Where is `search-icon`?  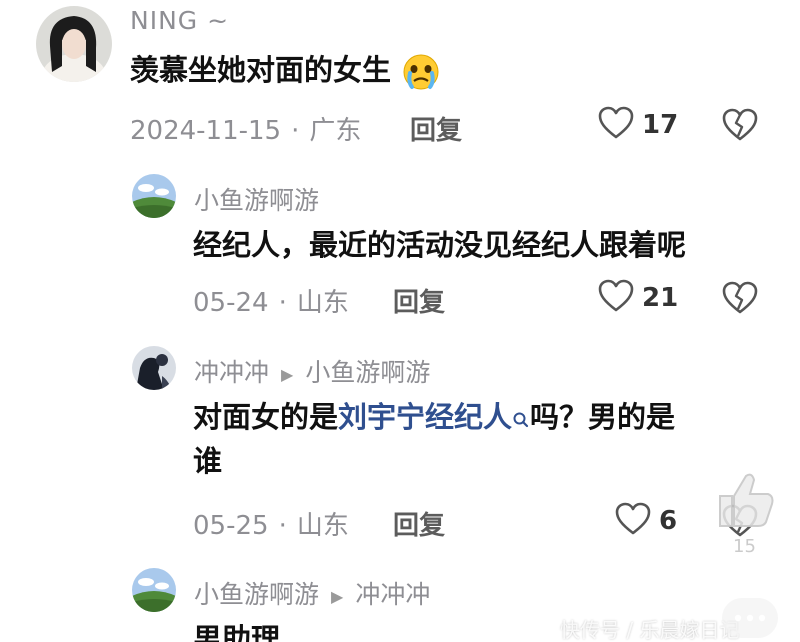 search-icon is located at coordinates (521, 421).